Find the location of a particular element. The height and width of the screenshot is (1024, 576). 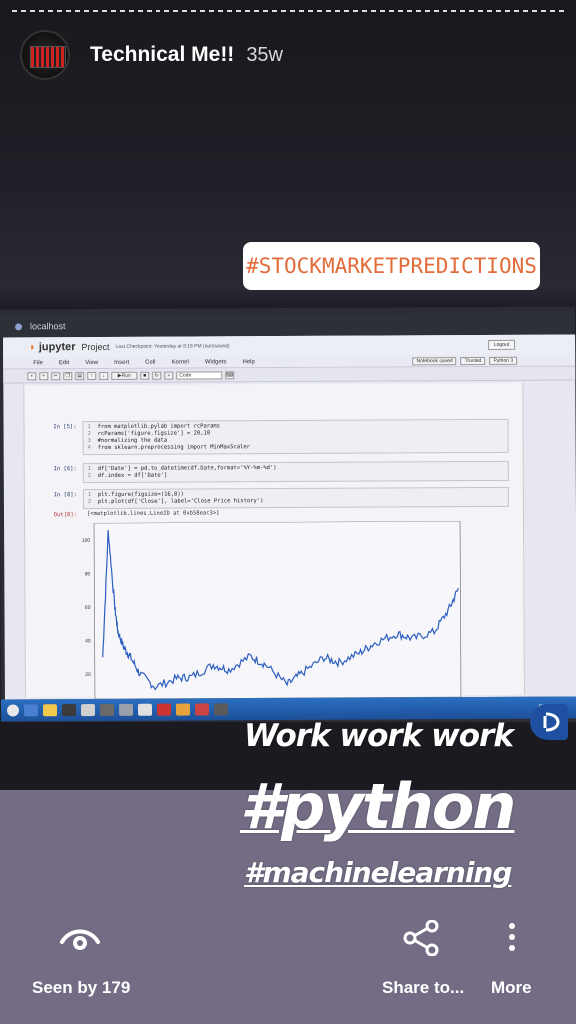

fast-forward-icon: » is located at coordinates (169, 375).